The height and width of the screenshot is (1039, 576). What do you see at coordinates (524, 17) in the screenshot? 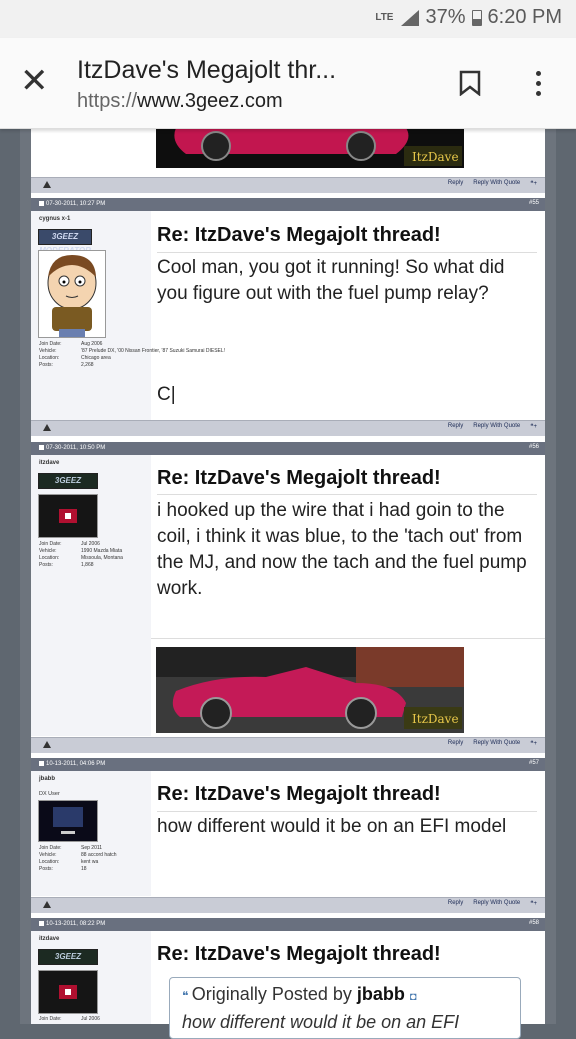
I see `clock: 6:20 PM` at bounding box center [524, 17].